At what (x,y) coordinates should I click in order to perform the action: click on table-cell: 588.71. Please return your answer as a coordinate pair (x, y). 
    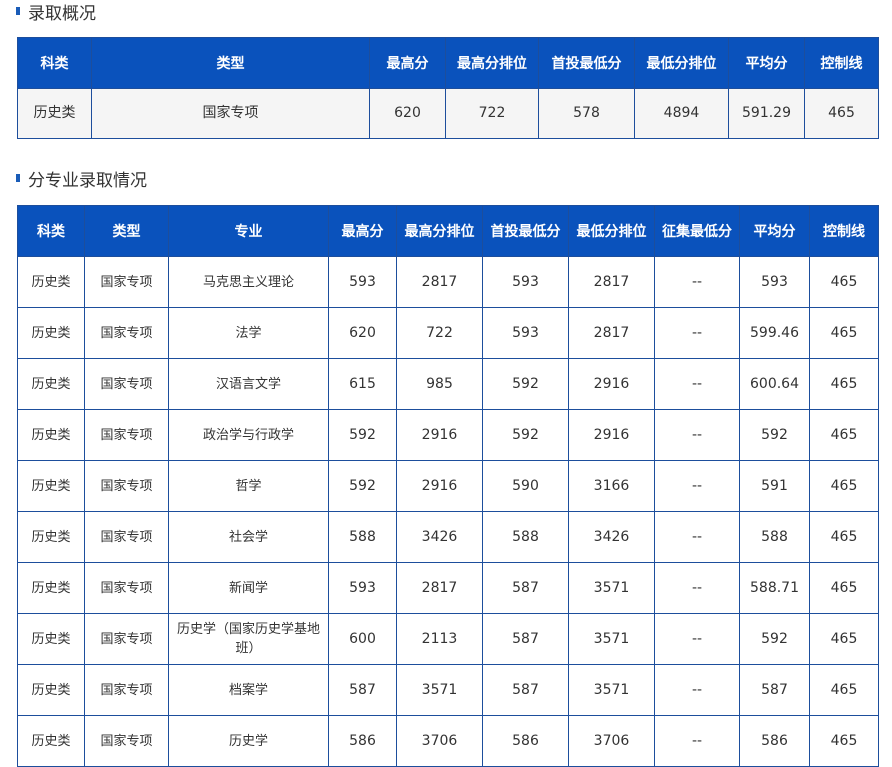
    Looking at the image, I should click on (774, 588).